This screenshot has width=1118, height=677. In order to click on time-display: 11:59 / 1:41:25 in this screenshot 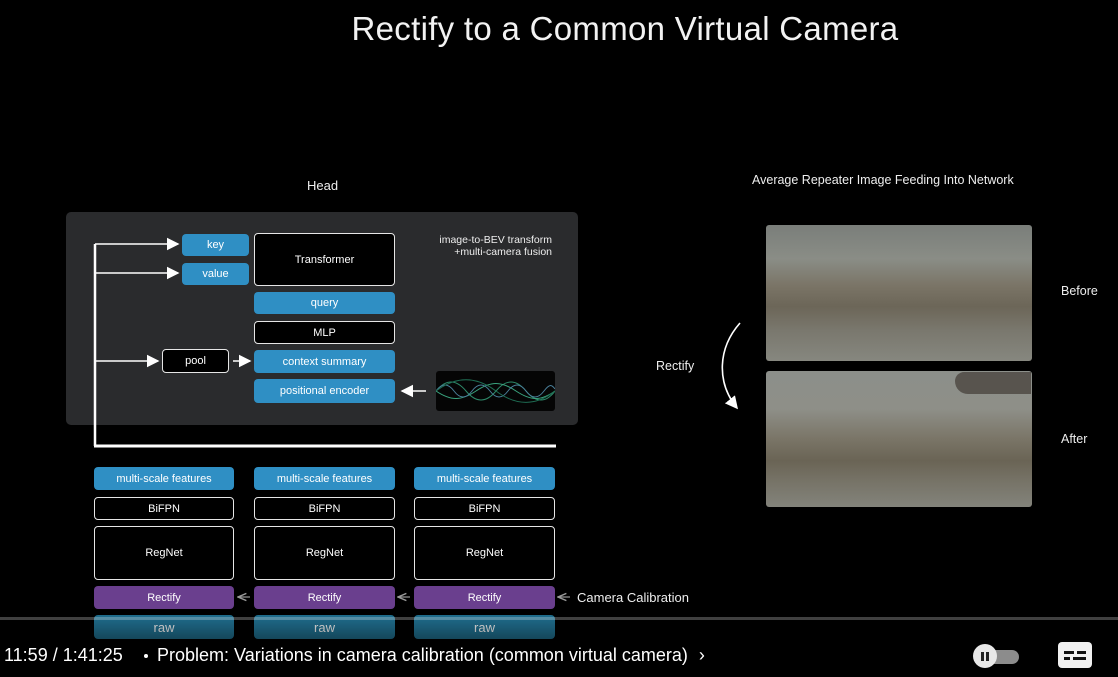, I will do `click(63, 655)`.